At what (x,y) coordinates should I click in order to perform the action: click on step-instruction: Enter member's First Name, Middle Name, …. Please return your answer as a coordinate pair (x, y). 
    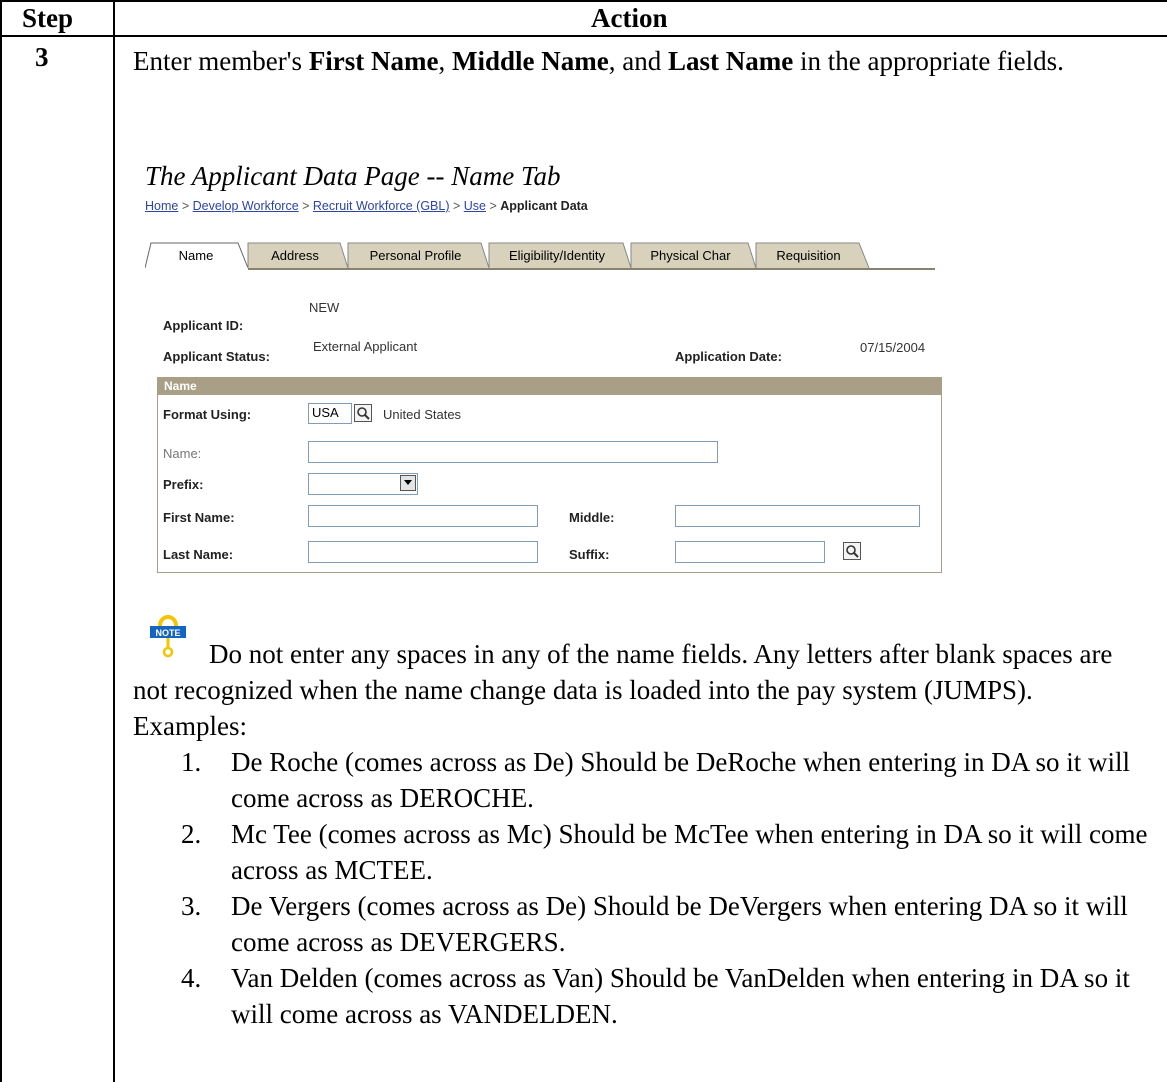
    Looking at the image, I should click on (643, 61).